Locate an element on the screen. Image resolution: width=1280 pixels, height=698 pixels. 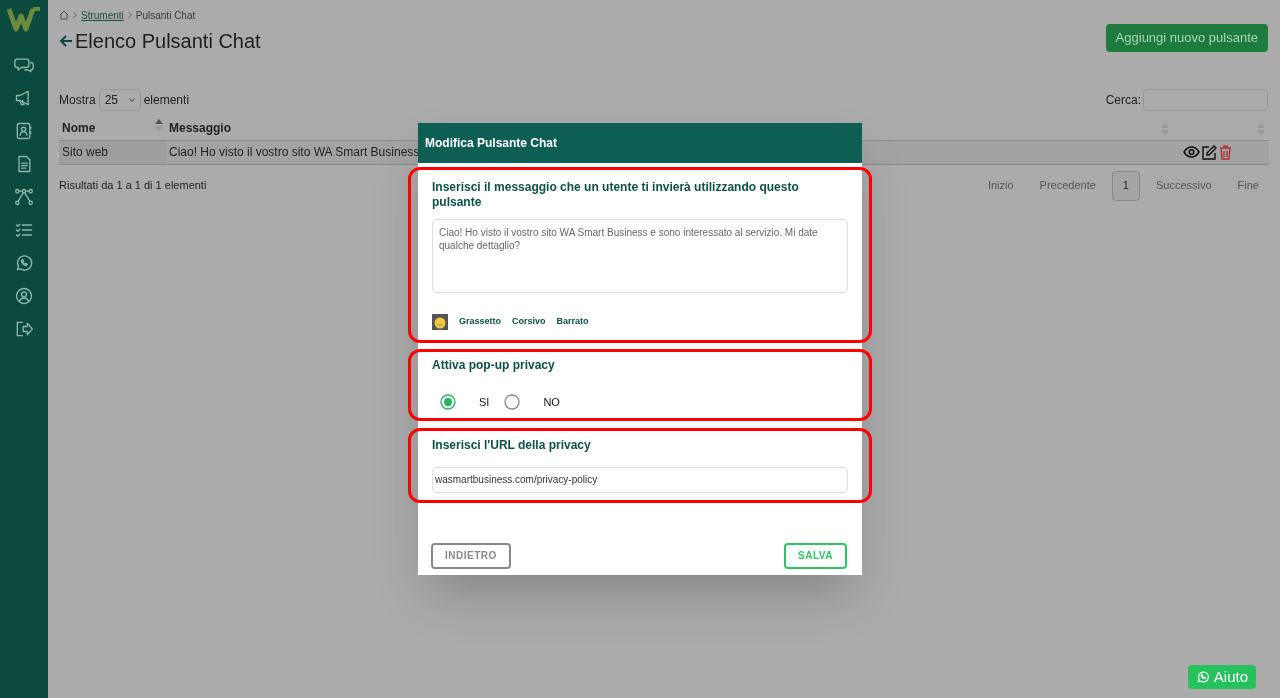
url-field: wasmartbusiness.com/privacy-policy is located at coordinates (640, 479).